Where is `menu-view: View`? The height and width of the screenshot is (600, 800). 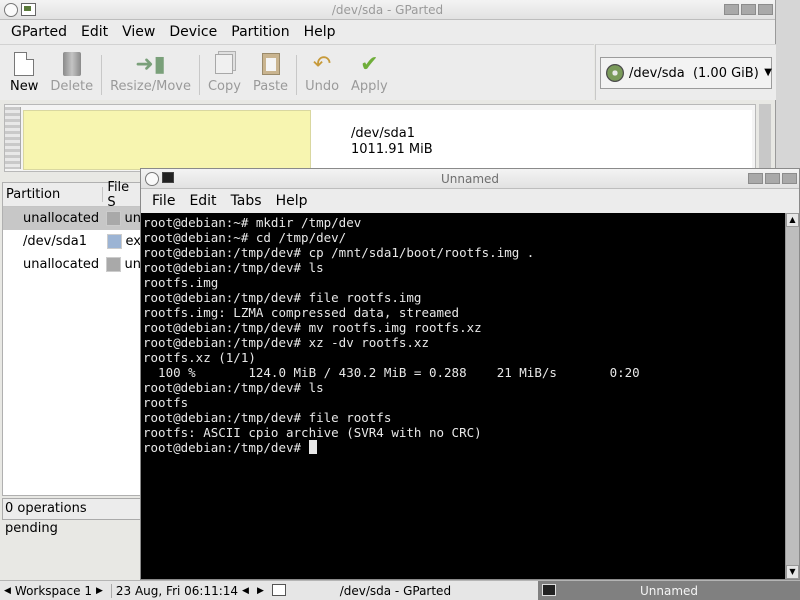 menu-view: View is located at coordinates (138, 32).